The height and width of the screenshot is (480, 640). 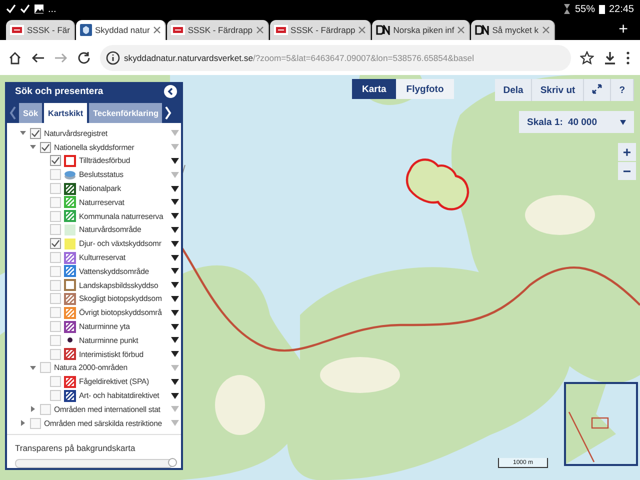 I want to click on battery-icon, so click(x=601, y=9).